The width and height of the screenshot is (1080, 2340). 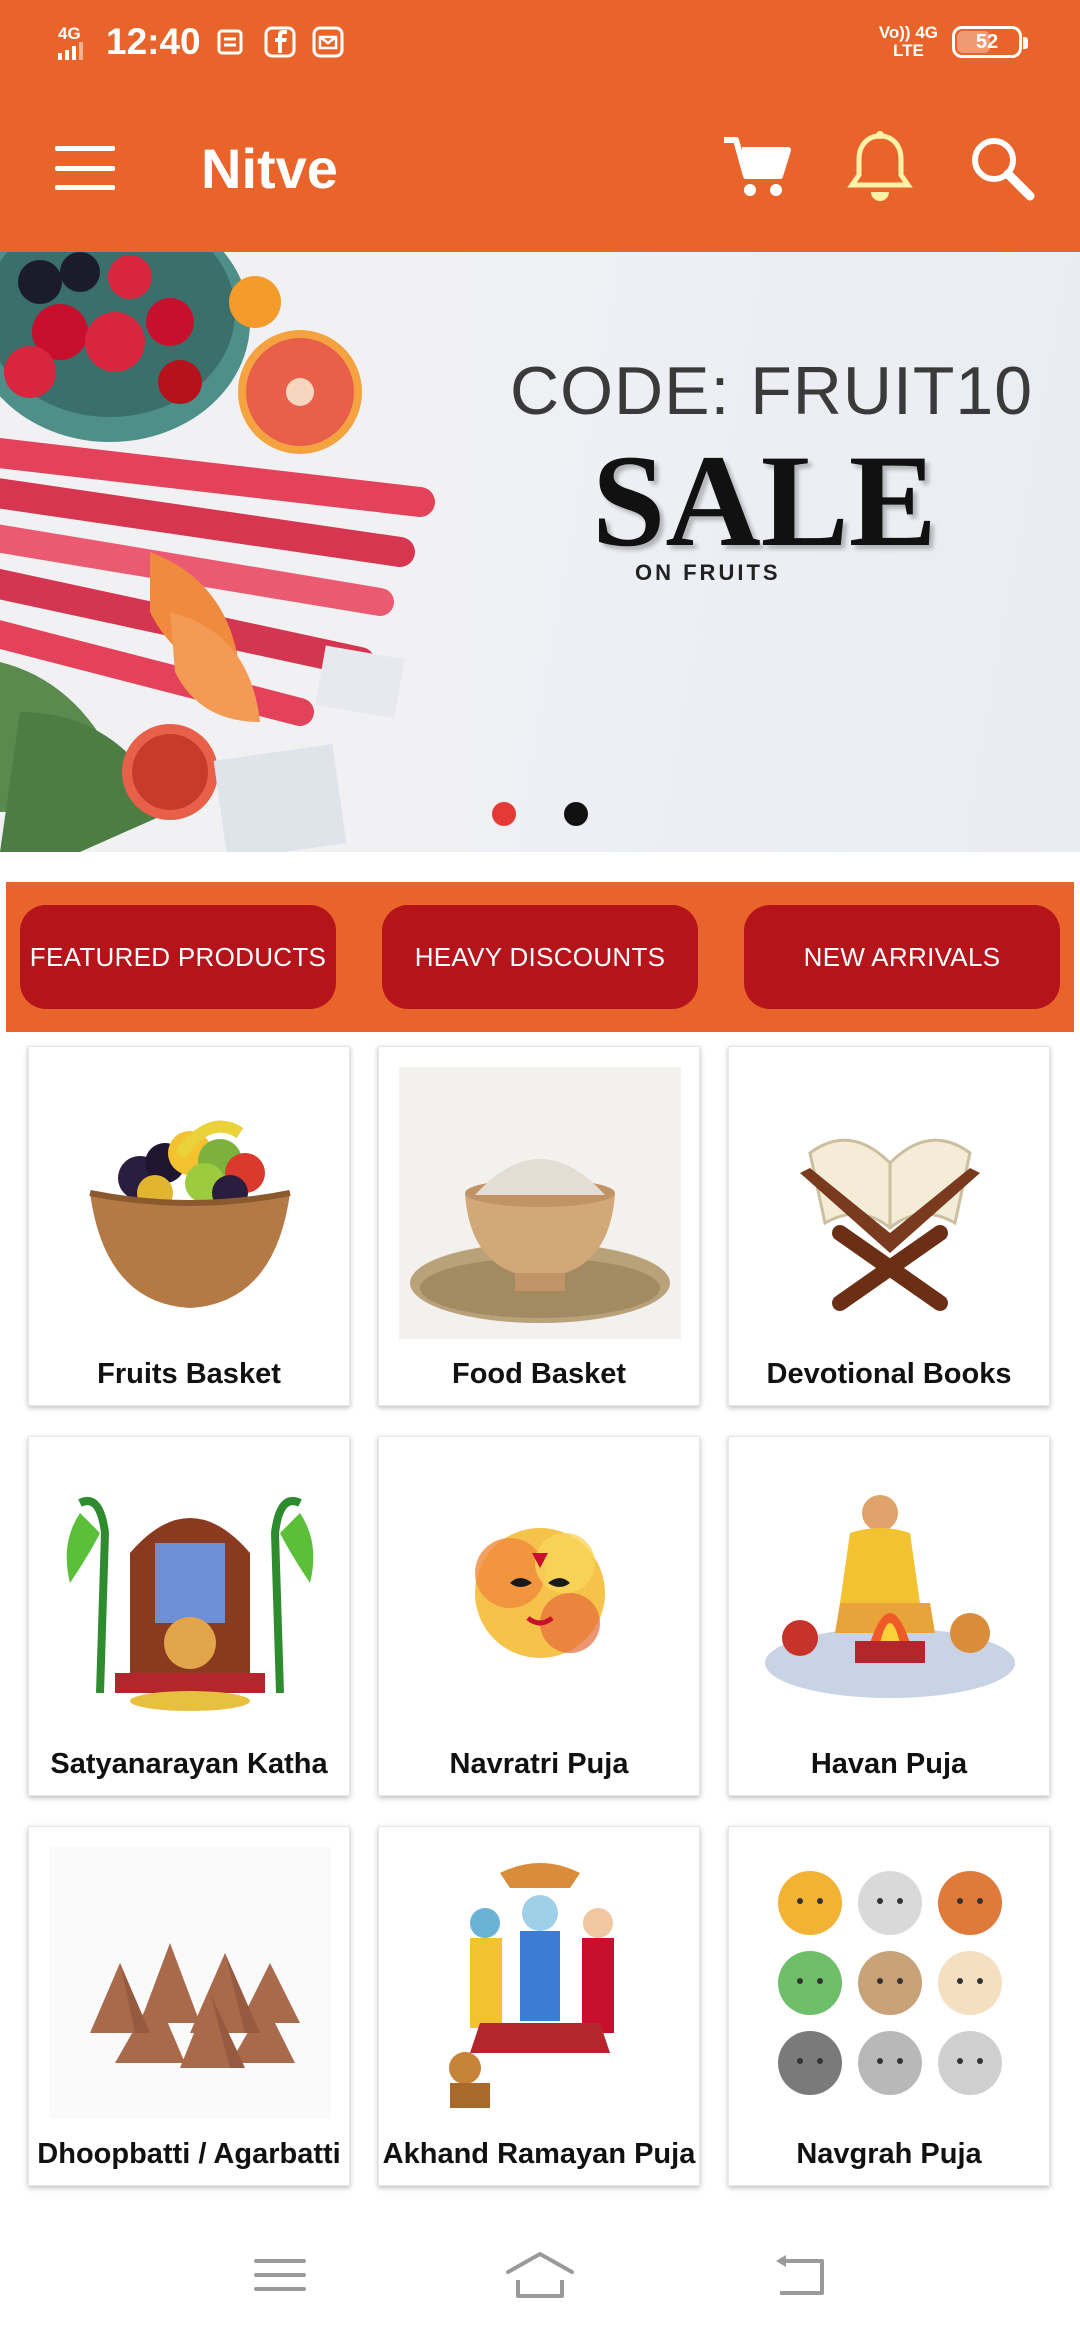 I want to click on promo-subline: ON FRUITS, so click(x=708, y=572).